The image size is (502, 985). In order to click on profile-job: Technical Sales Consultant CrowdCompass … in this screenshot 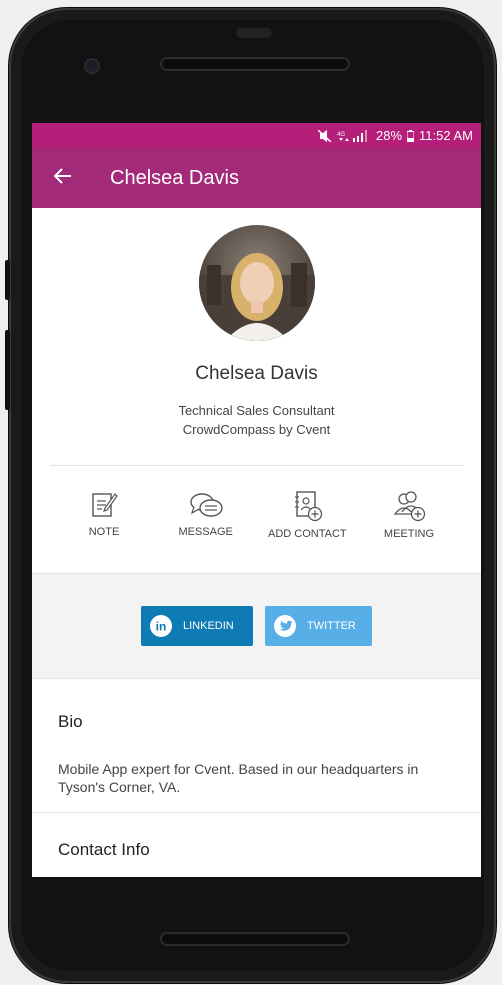, I will do `click(256, 420)`.